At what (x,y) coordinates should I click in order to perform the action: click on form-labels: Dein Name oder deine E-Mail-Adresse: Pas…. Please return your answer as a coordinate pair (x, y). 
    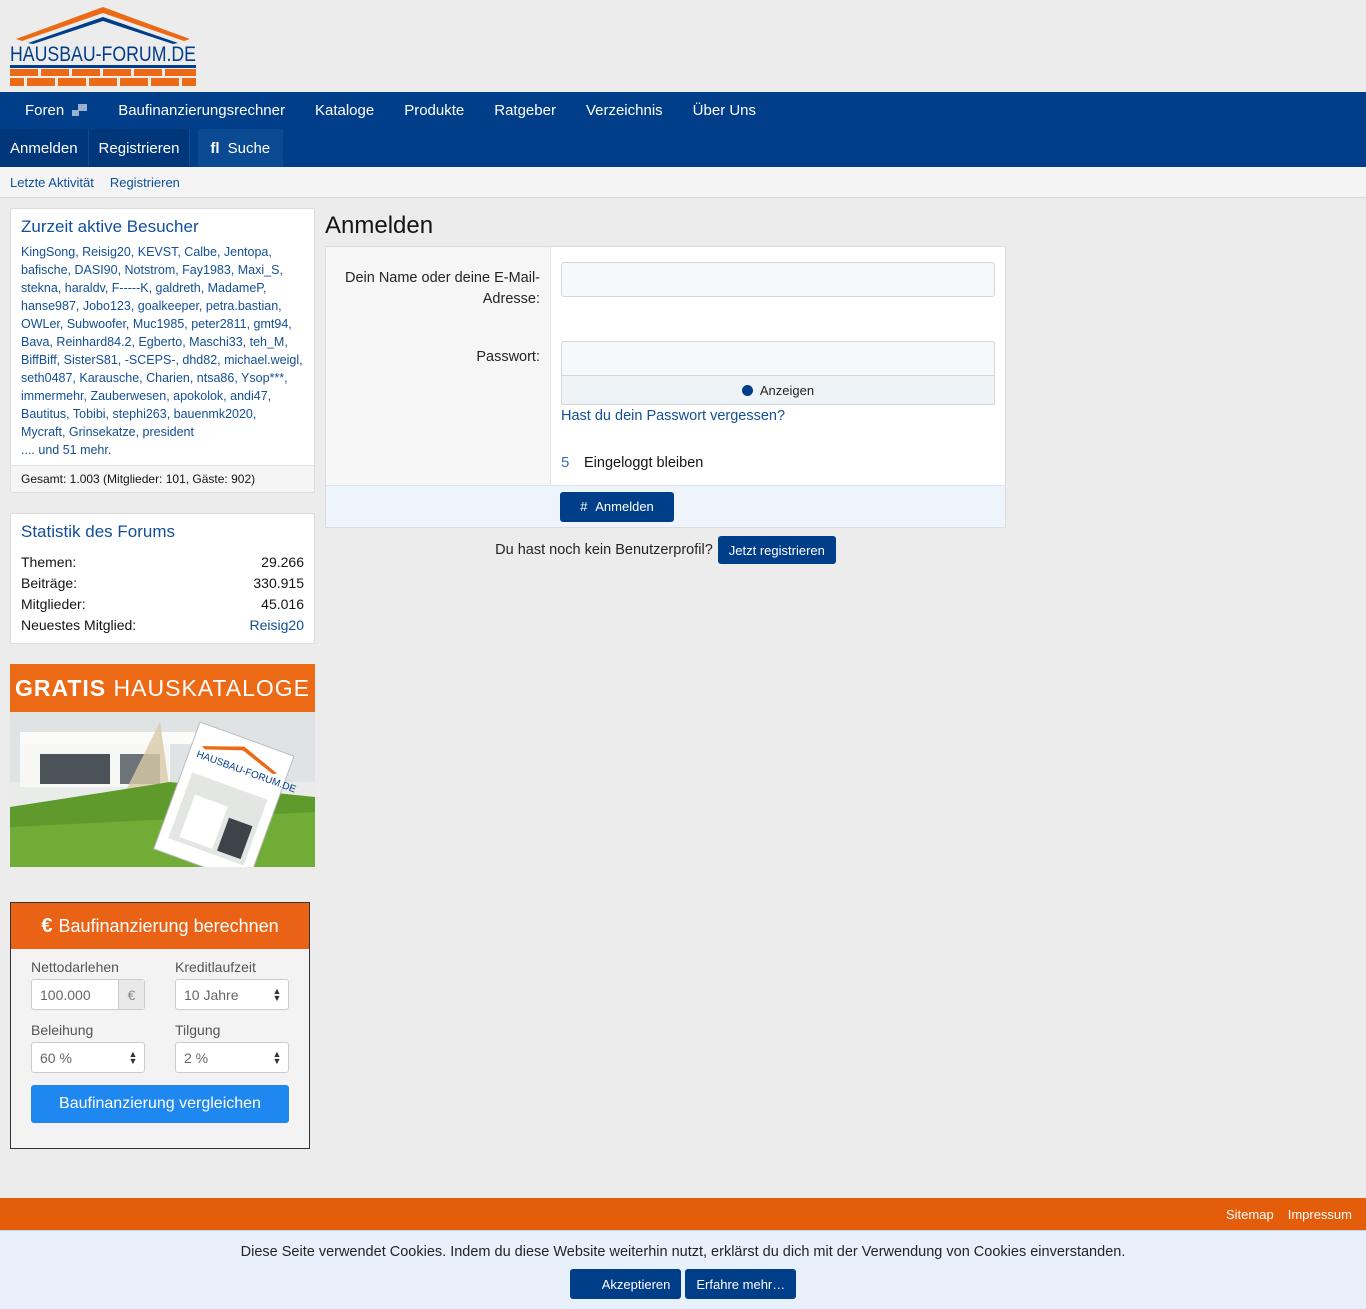
    Looking at the image, I should click on (438, 366).